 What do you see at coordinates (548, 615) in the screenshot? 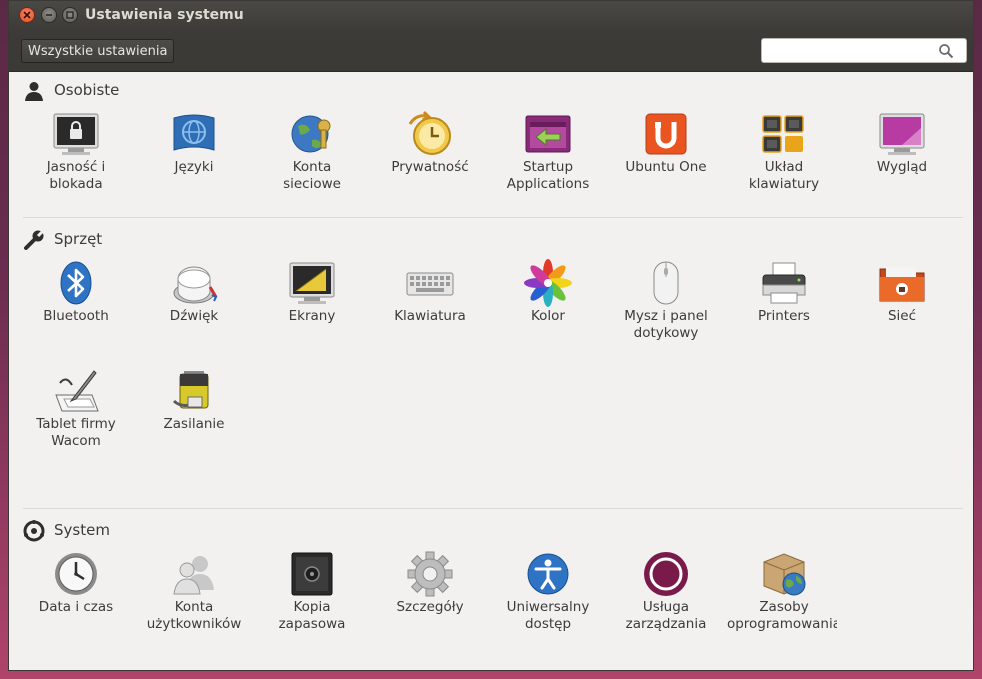
I see `settings-item-label: Uniwersalny dostęp` at bounding box center [548, 615].